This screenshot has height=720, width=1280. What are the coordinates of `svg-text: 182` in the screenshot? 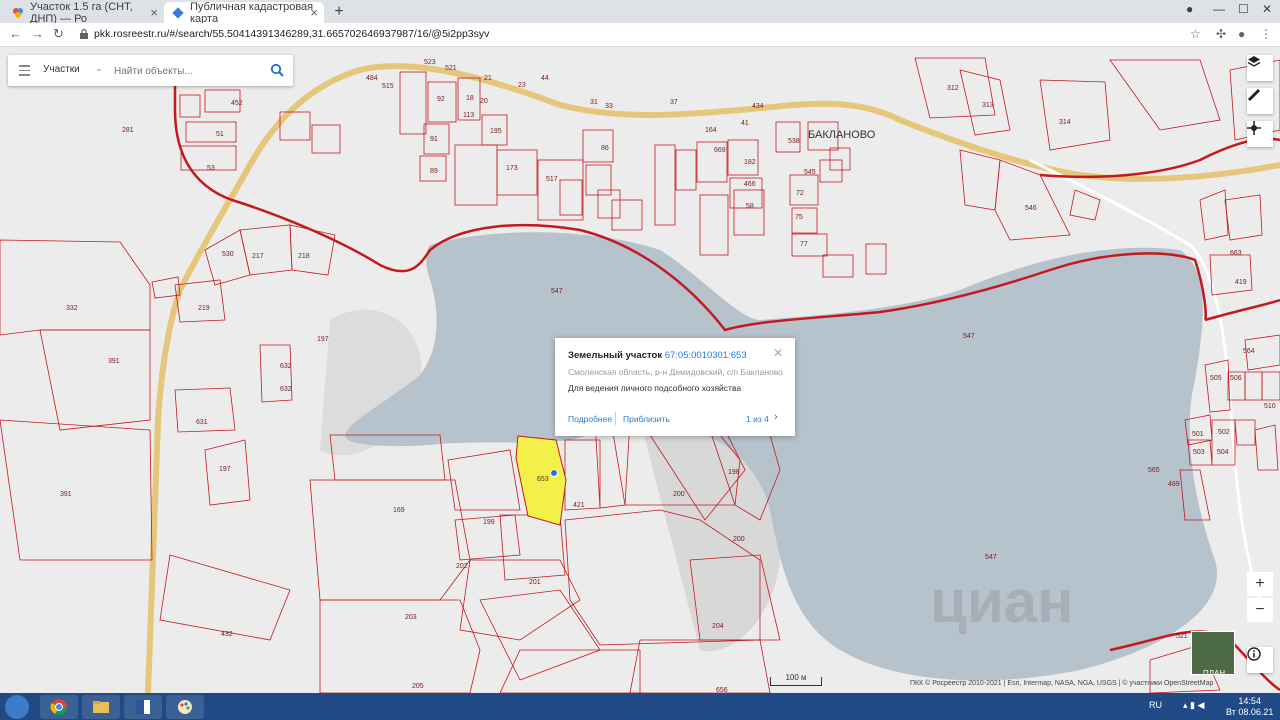 It's located at (750, 162).